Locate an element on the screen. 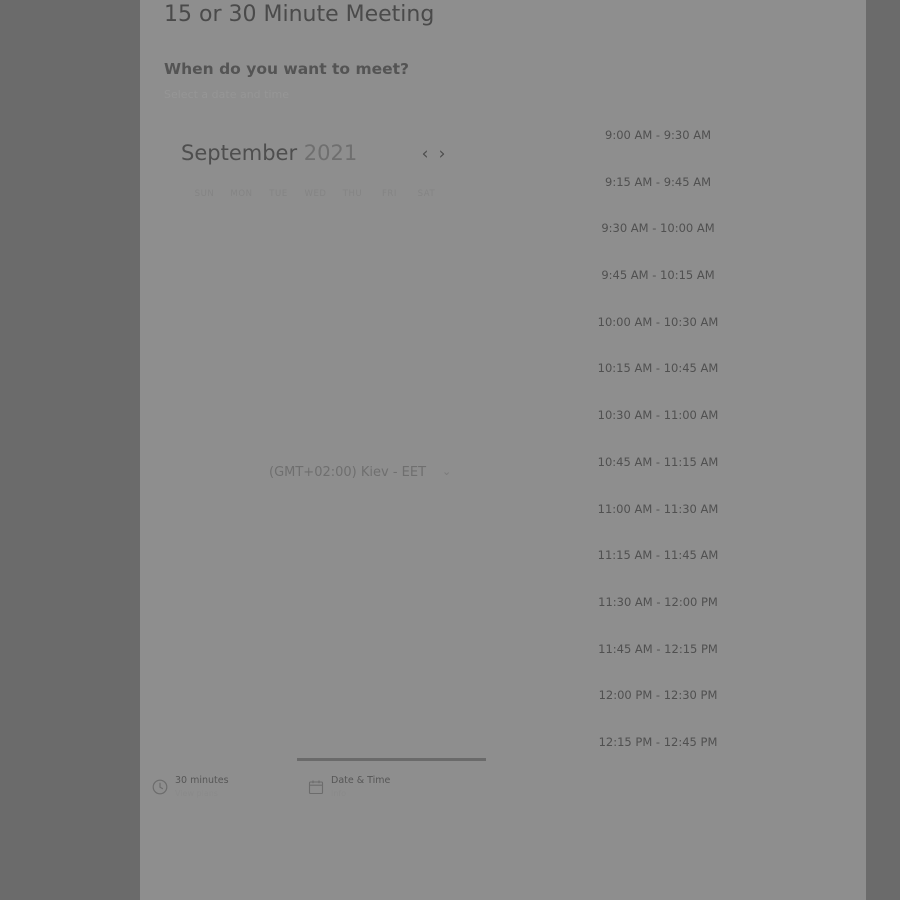  time-slot: 10:00 AM - 10:30 AM is located at coordinates (658, 334).